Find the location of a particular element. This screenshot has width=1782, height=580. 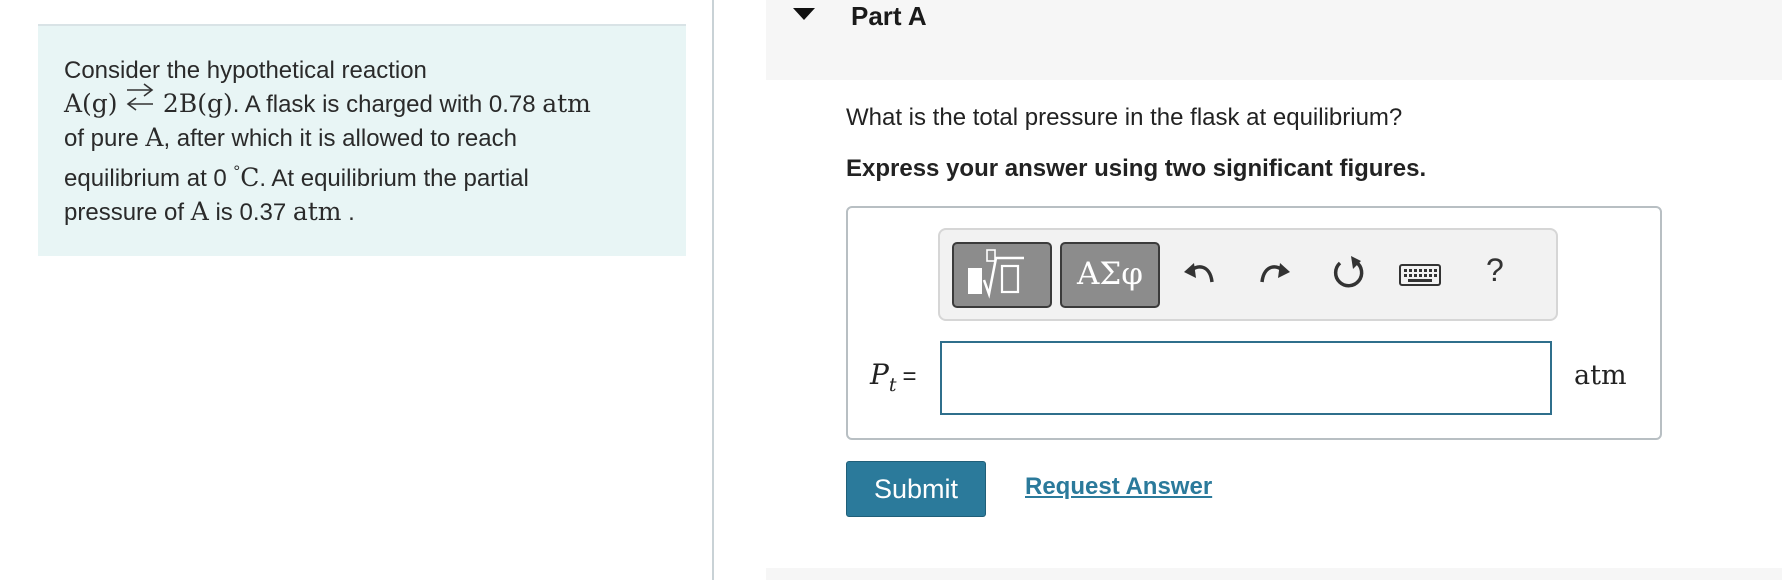

submit-button: Submit is located at coordinates (916, 489).